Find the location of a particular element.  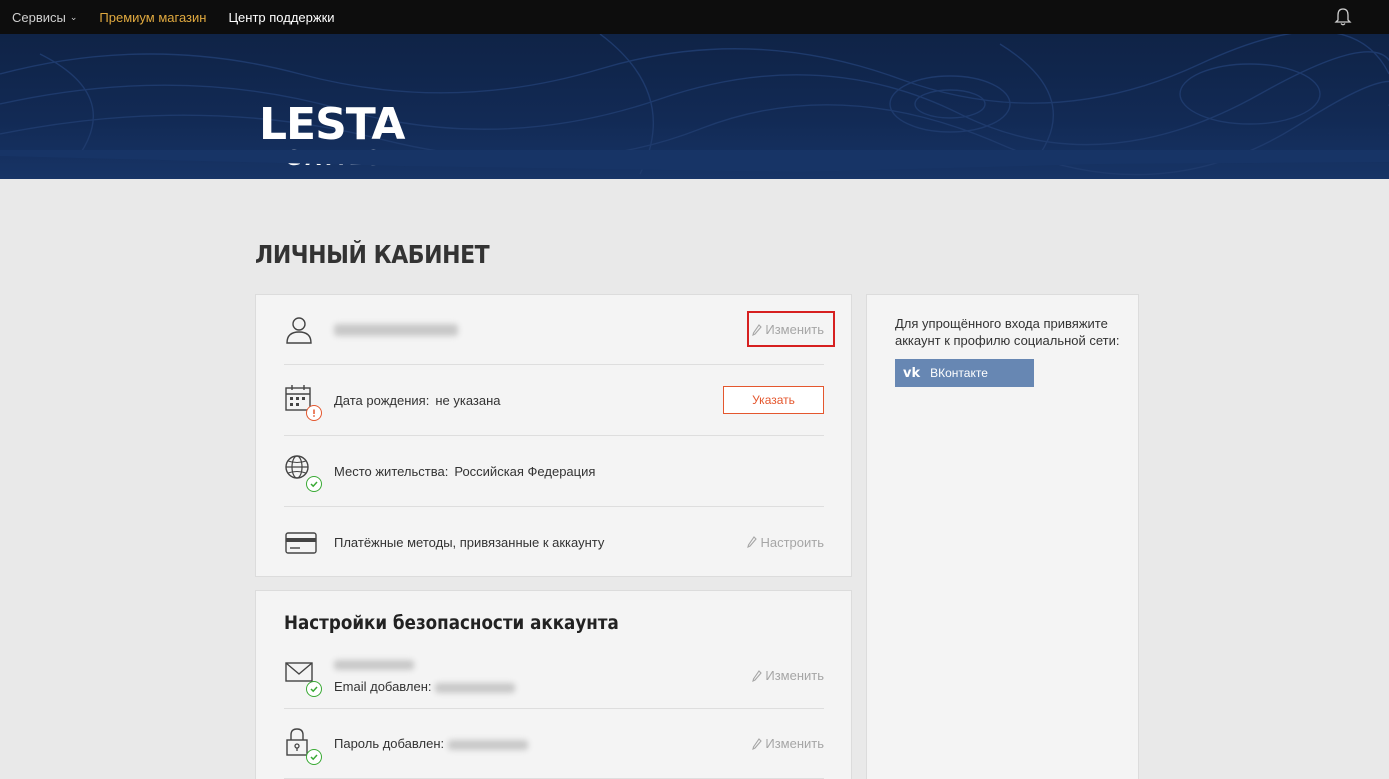

nav-premium-shop: Премиум магазин is located at coordinates (152, 17).